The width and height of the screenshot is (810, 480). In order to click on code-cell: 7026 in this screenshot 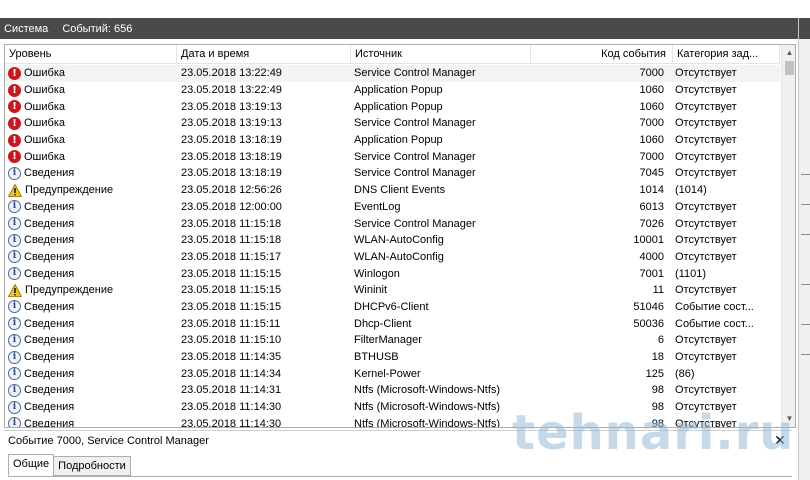, I will do `click(651, 223)`.